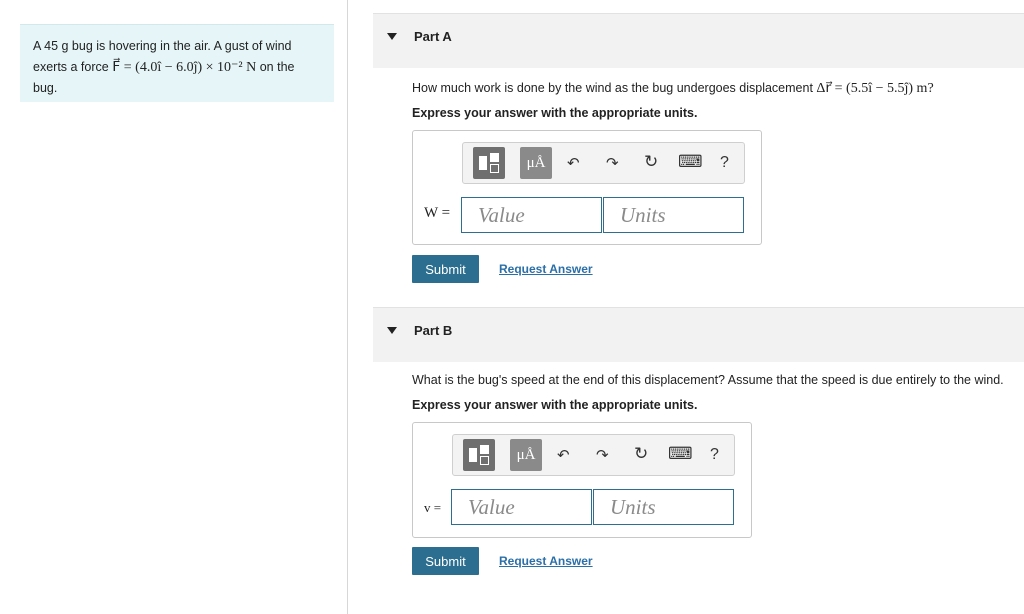 The width and height of the screenshot is (1024, 614). I want to click on part-a-units-input, so click(673, 215).